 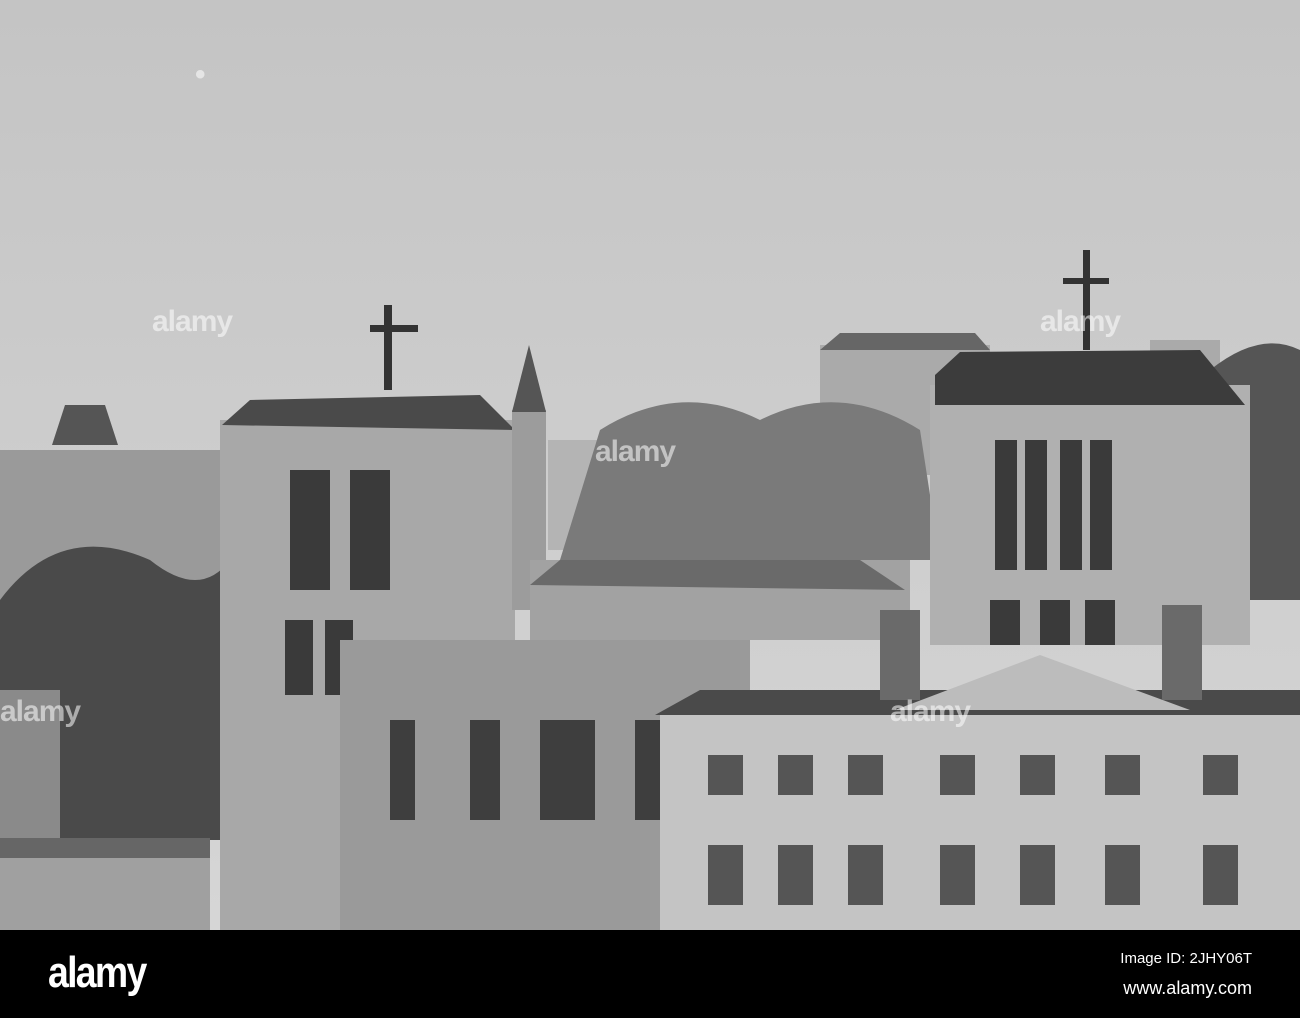 What do you see at coordinates (1186, 958) in the screenshot?
I see `image-id: Image ID: 2JHY06T` at bounding box center [1186, 958].